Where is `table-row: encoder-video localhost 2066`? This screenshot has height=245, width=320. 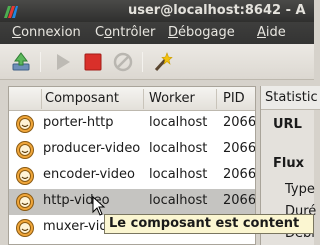
table-row: encoder-video localhost 2066 is located at coordinates (132, 176).